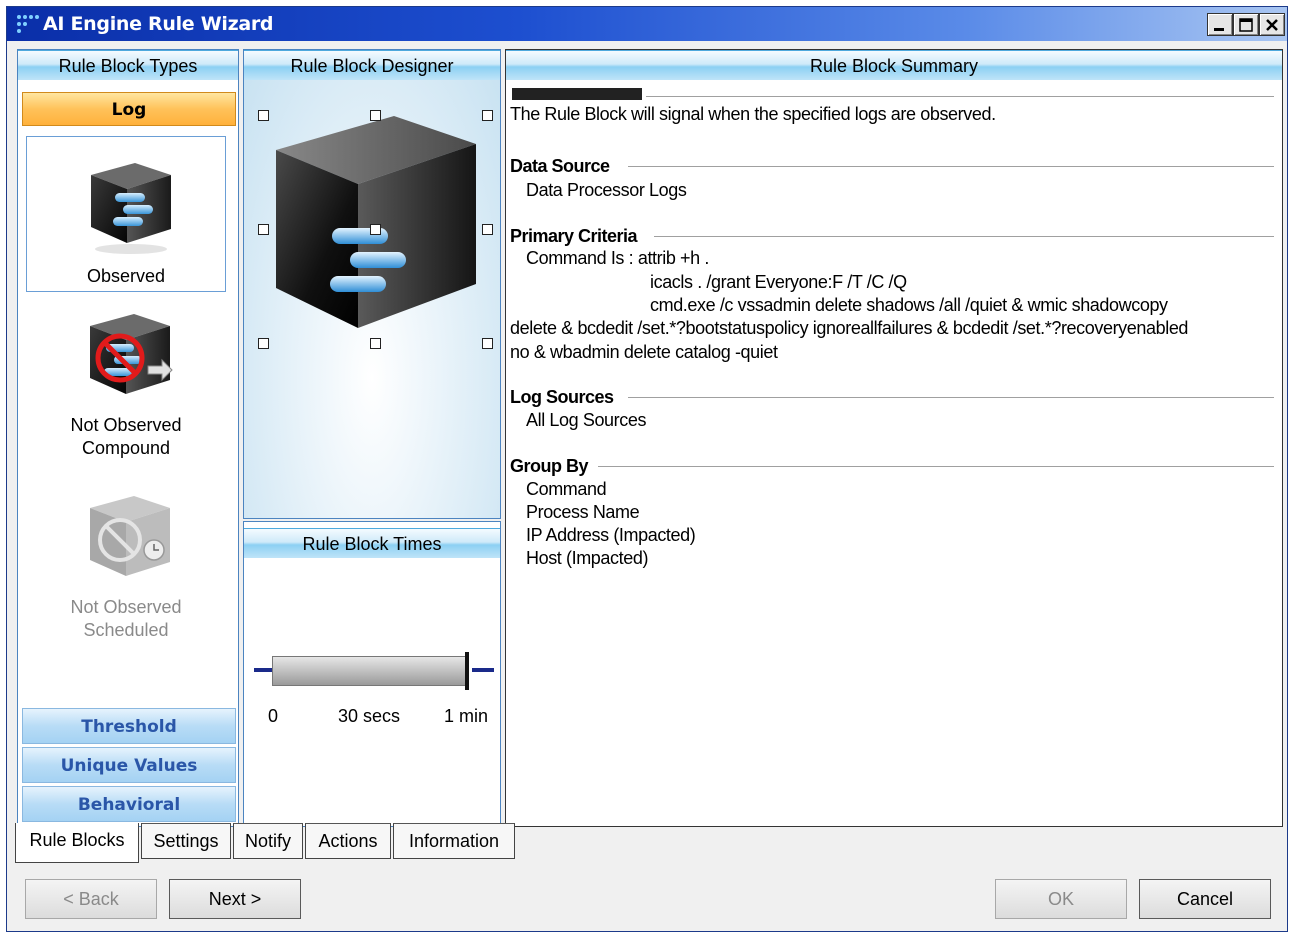 This screenshot has width=1292, height=934. What do you see at coordinates (562, 397) in the screenshot?
I see `section-title-log-sources: Log Sources` at bounding box center [562, 397].